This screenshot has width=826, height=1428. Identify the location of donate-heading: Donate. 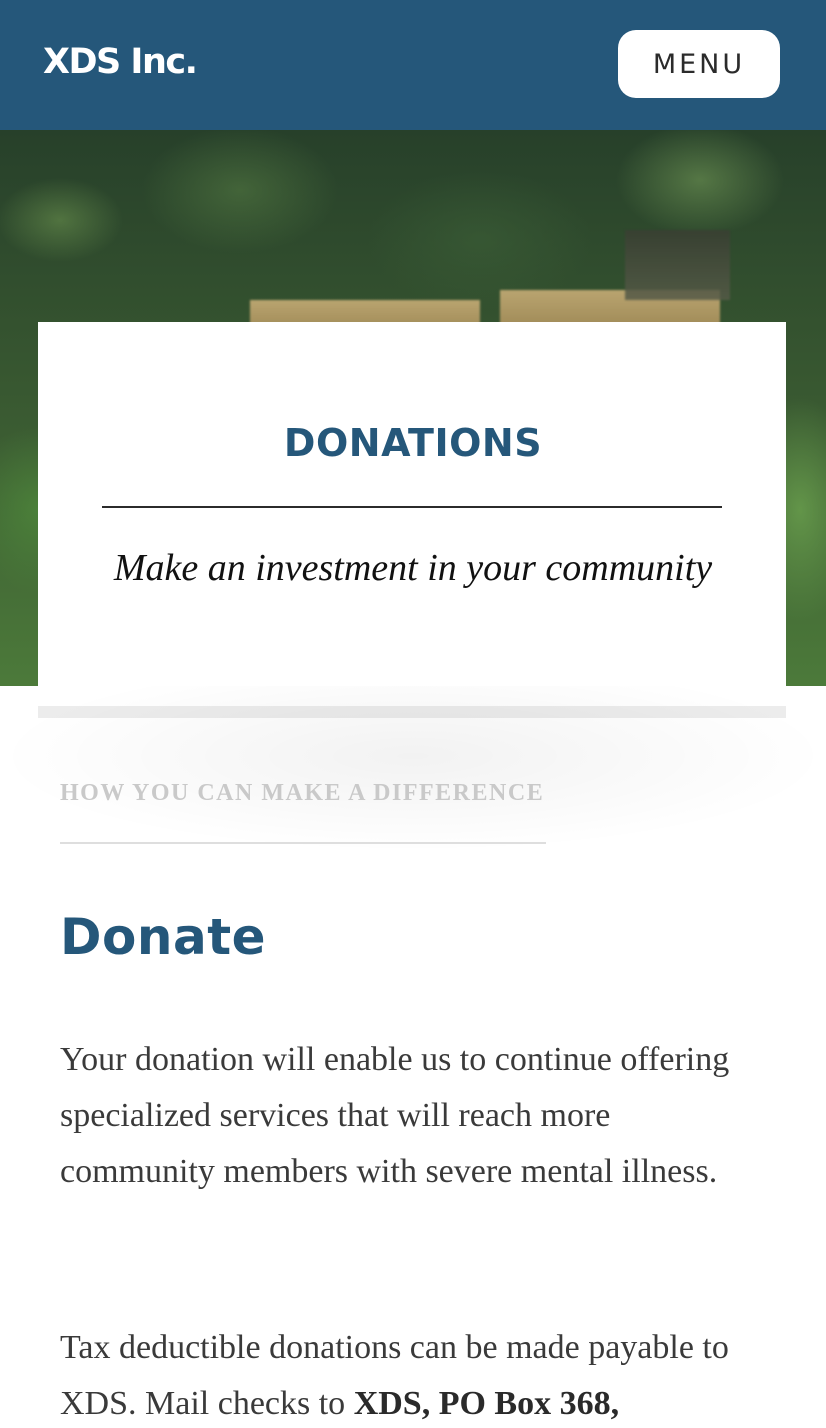
(163, 937).